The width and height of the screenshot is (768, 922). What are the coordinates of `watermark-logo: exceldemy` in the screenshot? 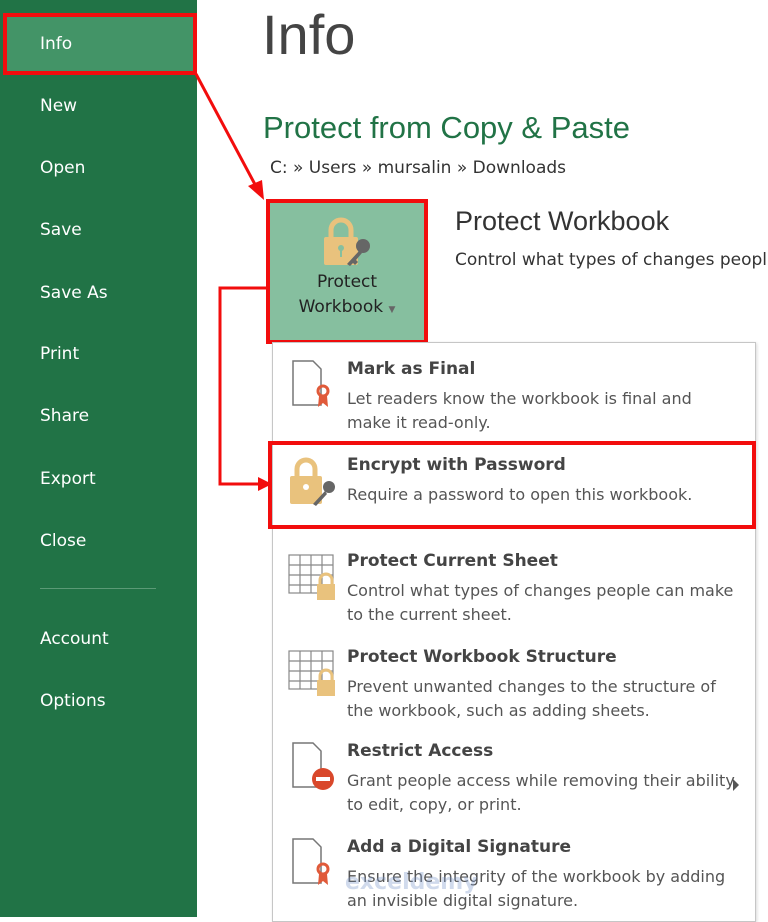 It's located at (411, 882).